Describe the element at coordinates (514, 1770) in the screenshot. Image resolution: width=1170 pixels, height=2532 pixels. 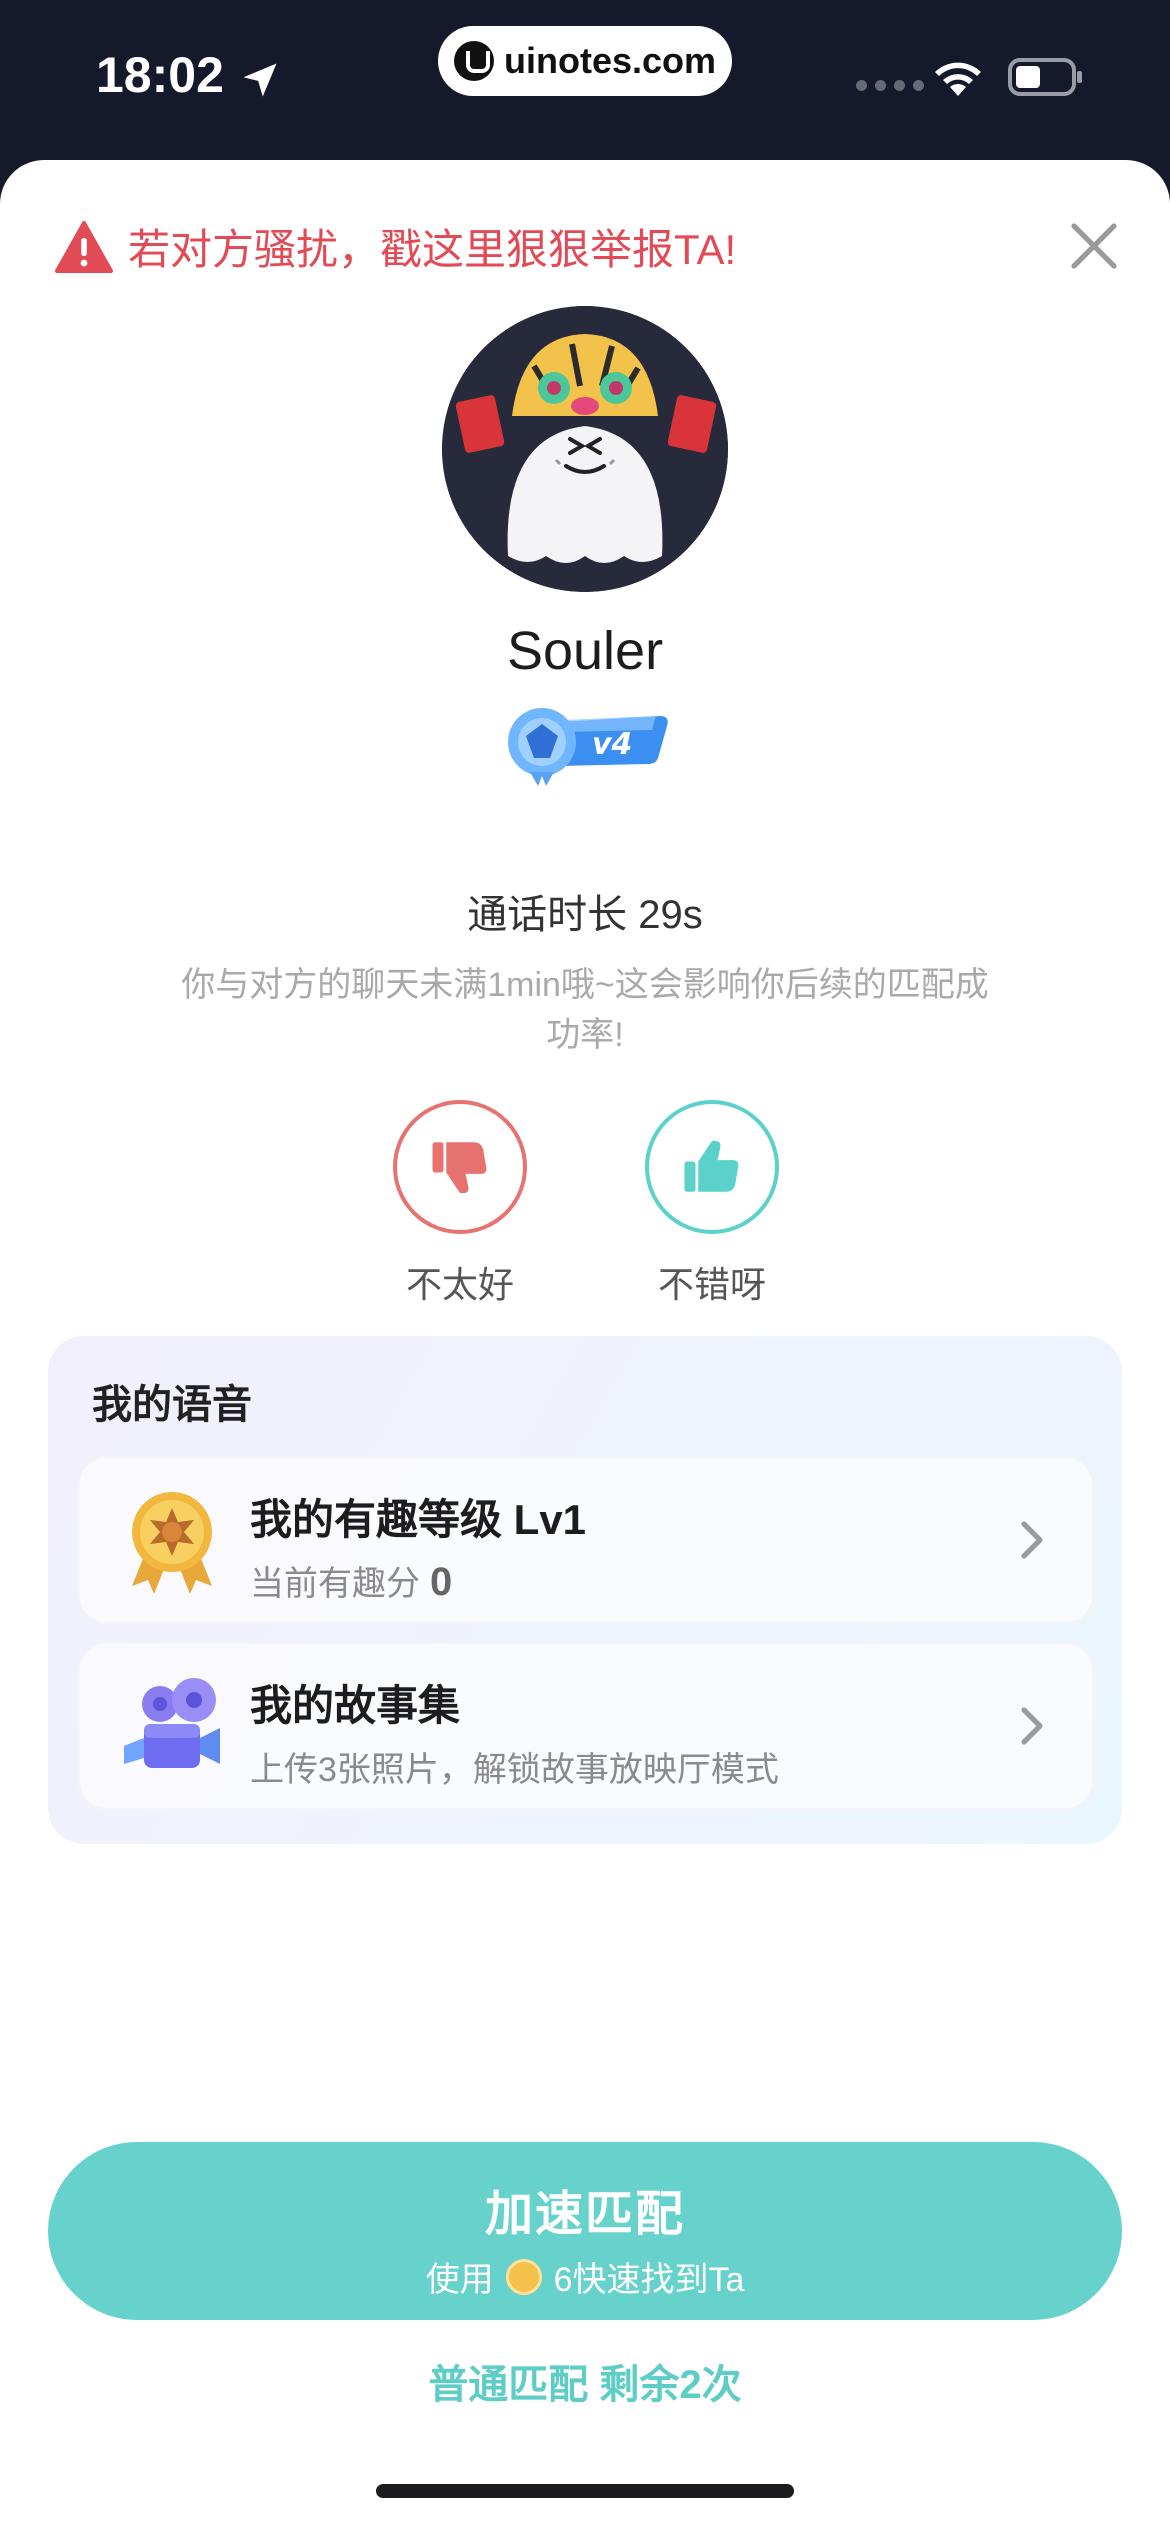
I see `story-collection-sub: 上传3张照片，解锁故事放映厅模式` at that location.